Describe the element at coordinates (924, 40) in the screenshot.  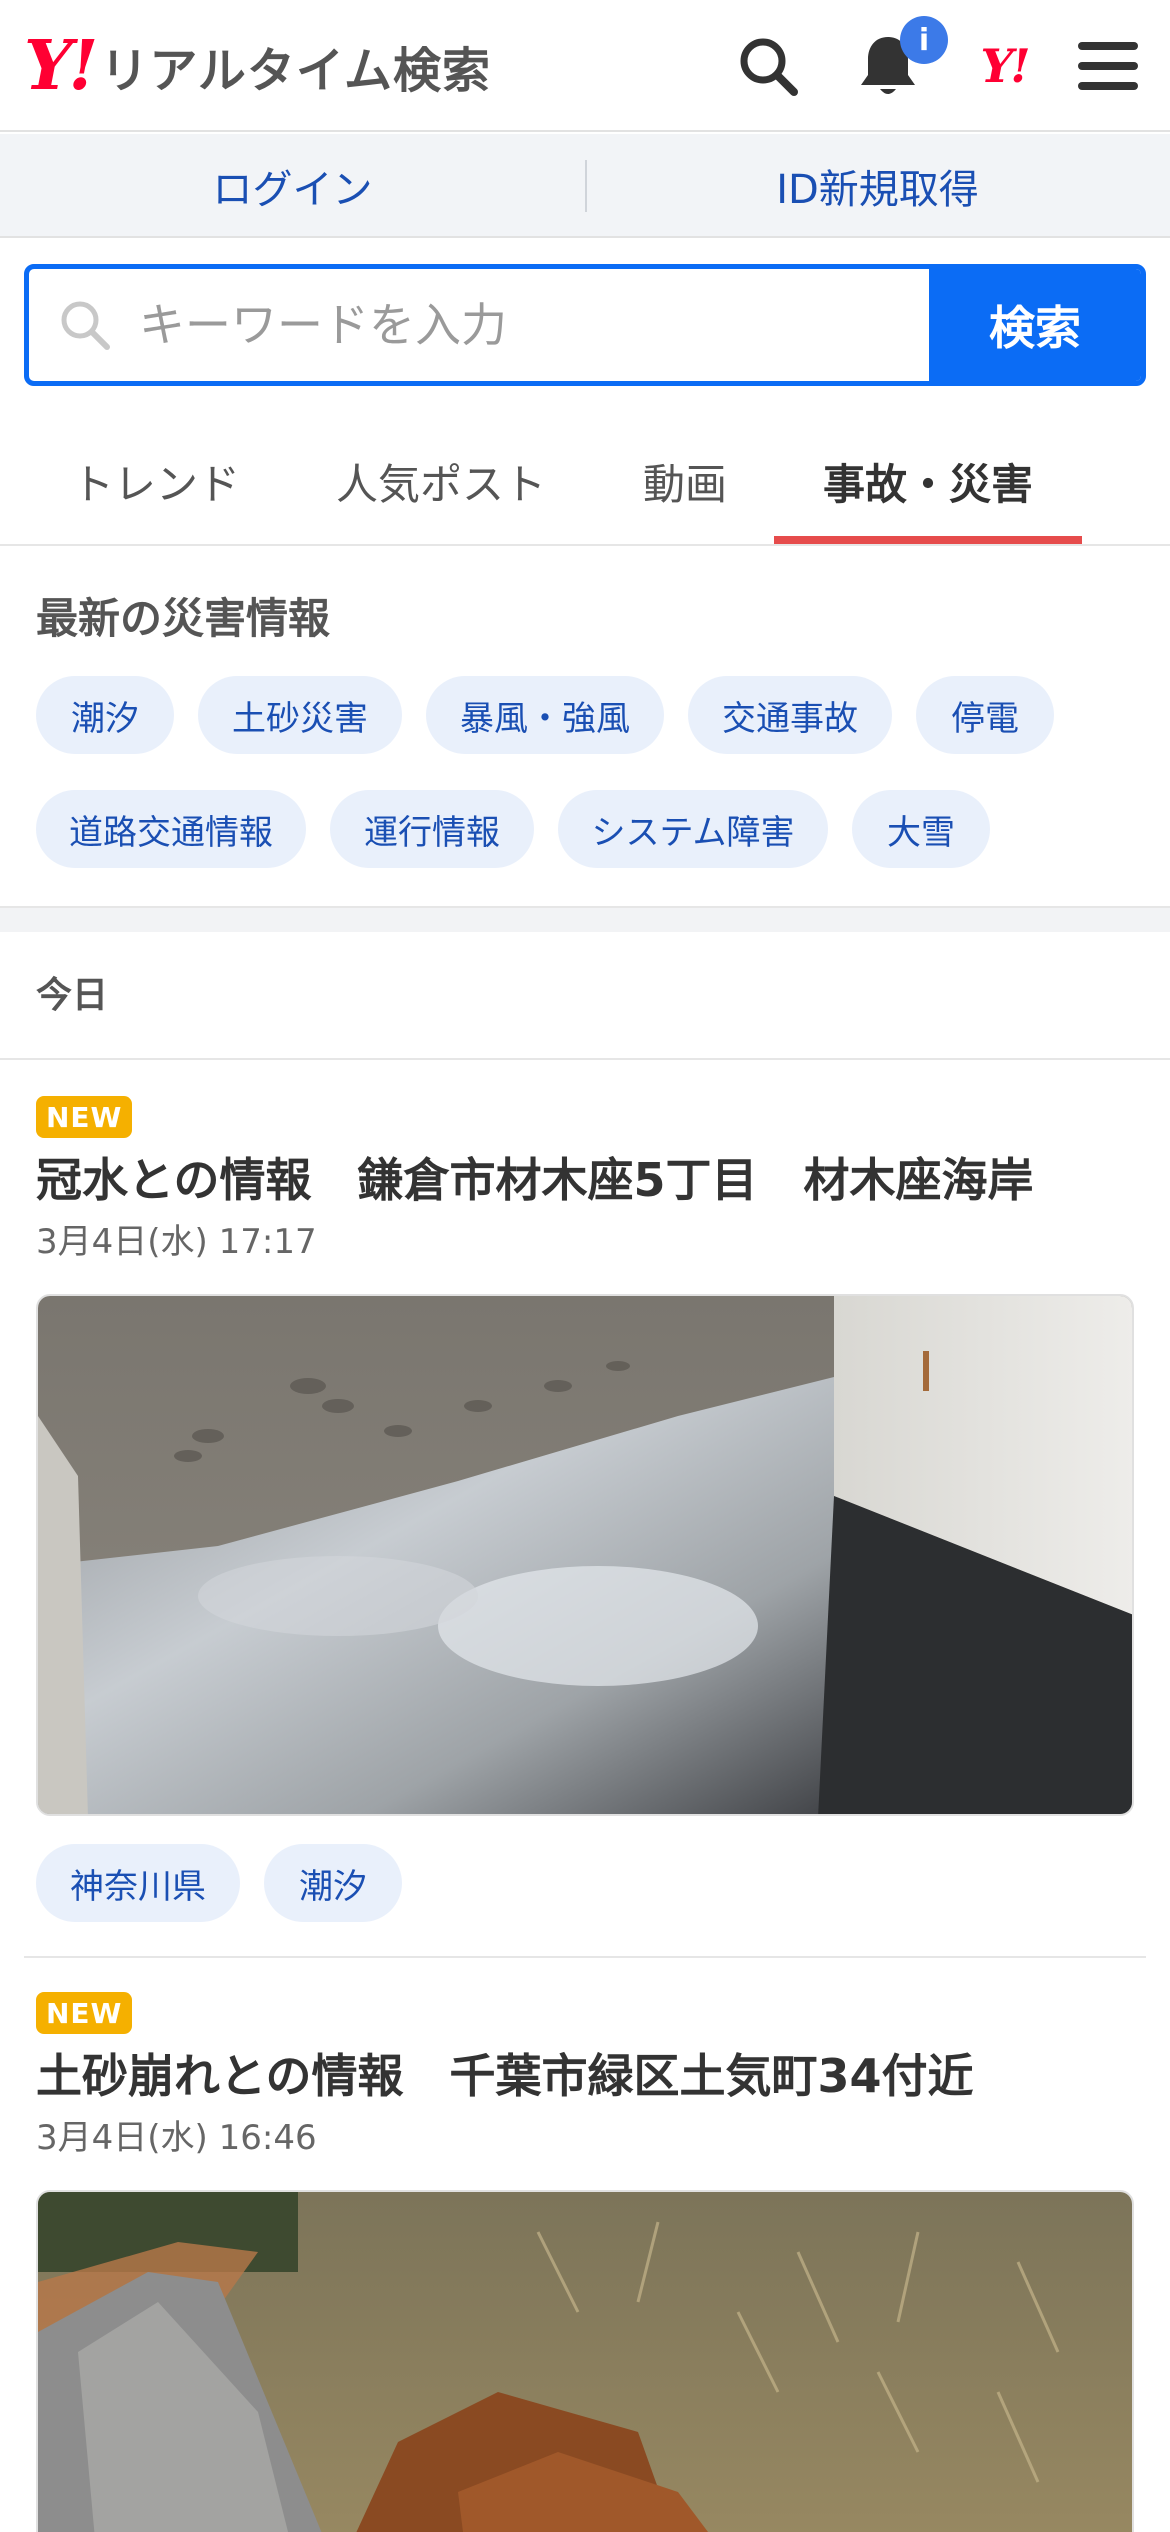
I see `notification-badge: i` at that location.